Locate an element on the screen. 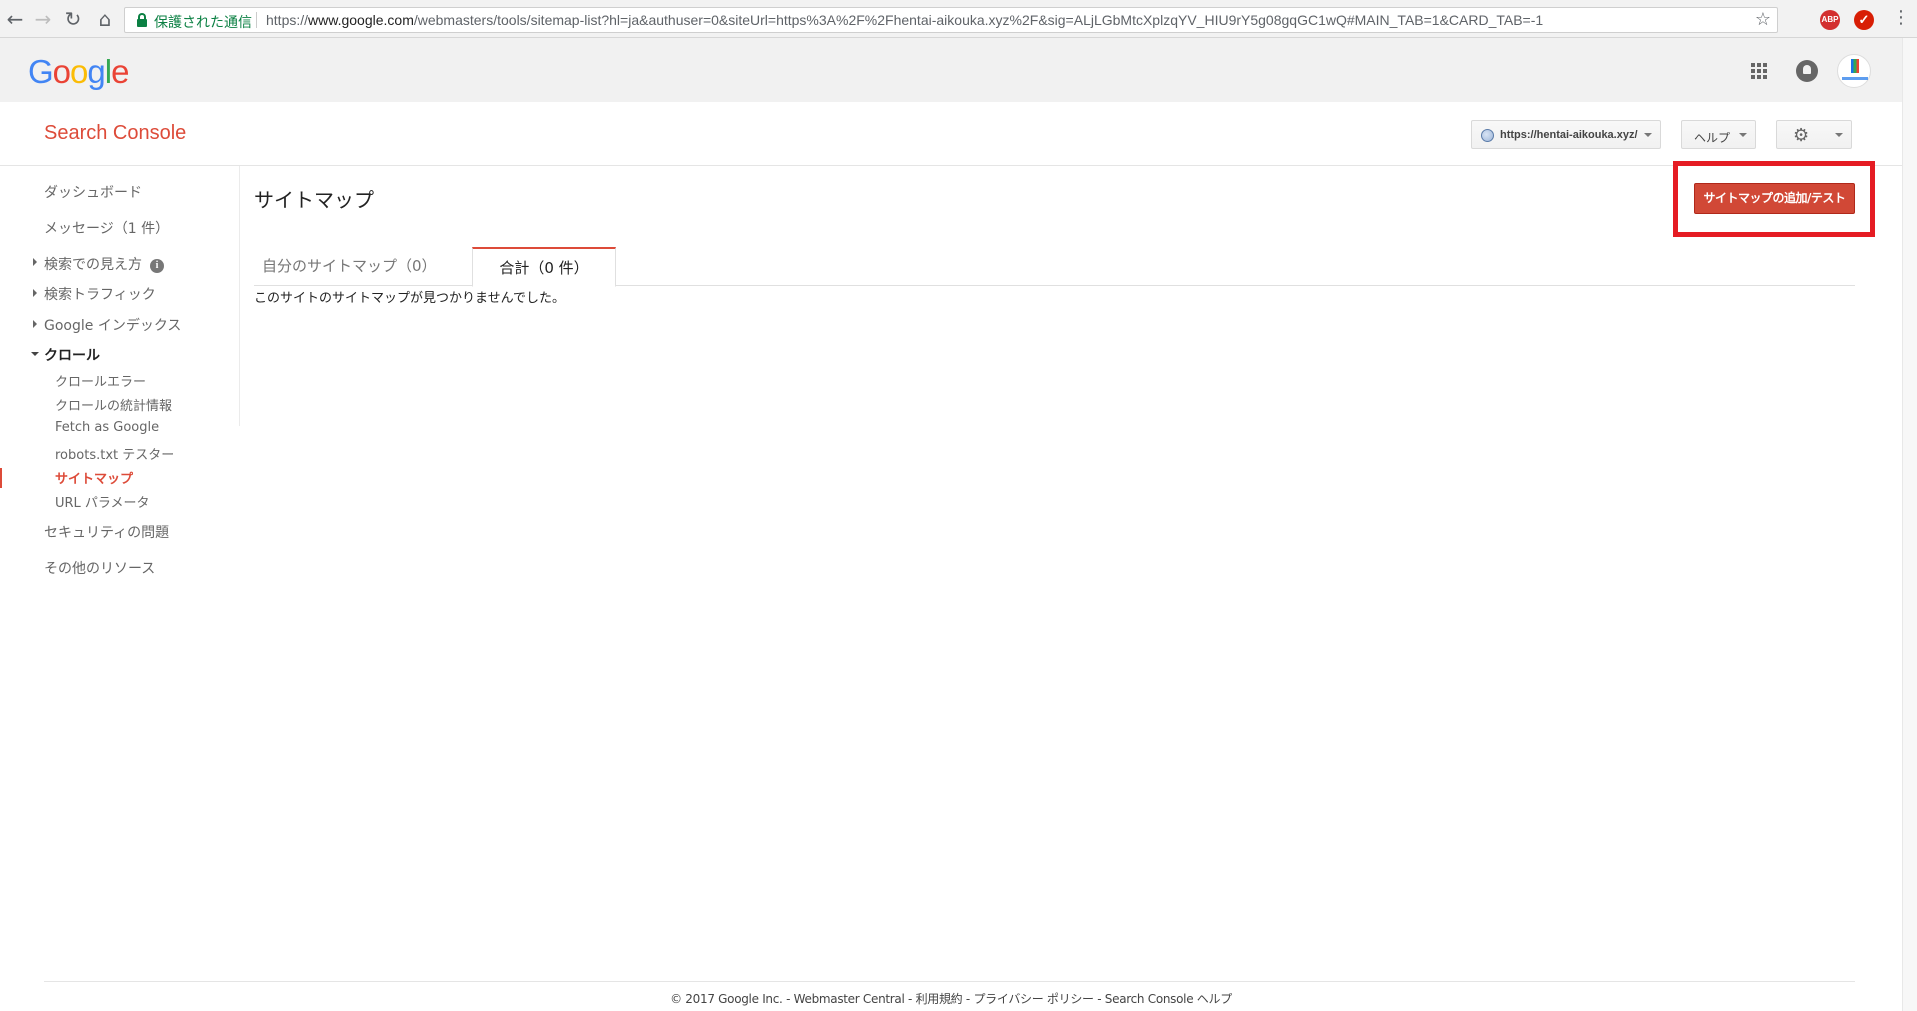 The height and width of the screenshot is (1011, 1917). sidebar-item-crawl: クロール is located at coordinates (72, 355).